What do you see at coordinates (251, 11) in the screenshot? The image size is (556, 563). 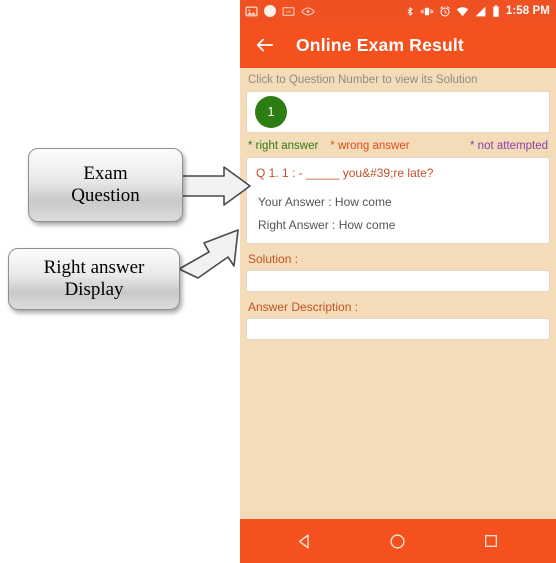 I see `image-icon` at bounding box center [251, 11].